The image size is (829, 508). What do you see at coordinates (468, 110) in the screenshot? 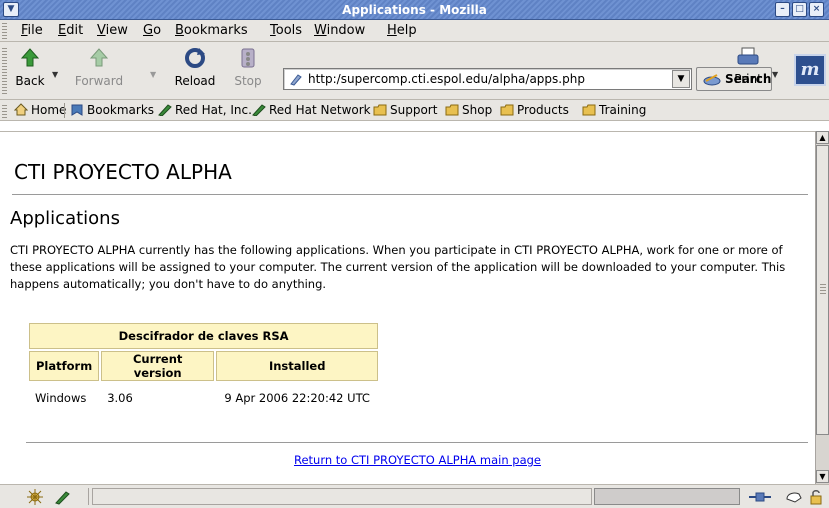
I see `bookmark-folder-shop: Shop` at bounding box center [468, 110].